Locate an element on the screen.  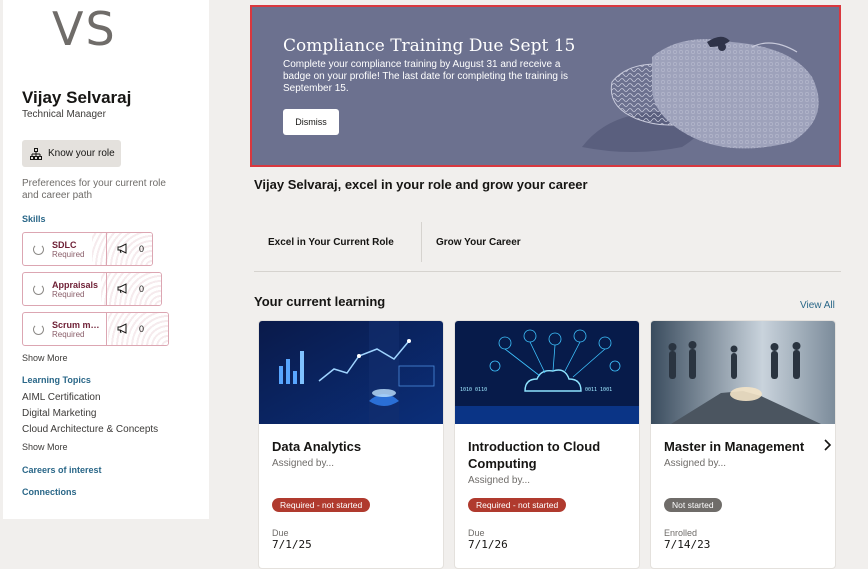
careers-of-interest-link: Careers of interest is located at coordinates (62, 470).